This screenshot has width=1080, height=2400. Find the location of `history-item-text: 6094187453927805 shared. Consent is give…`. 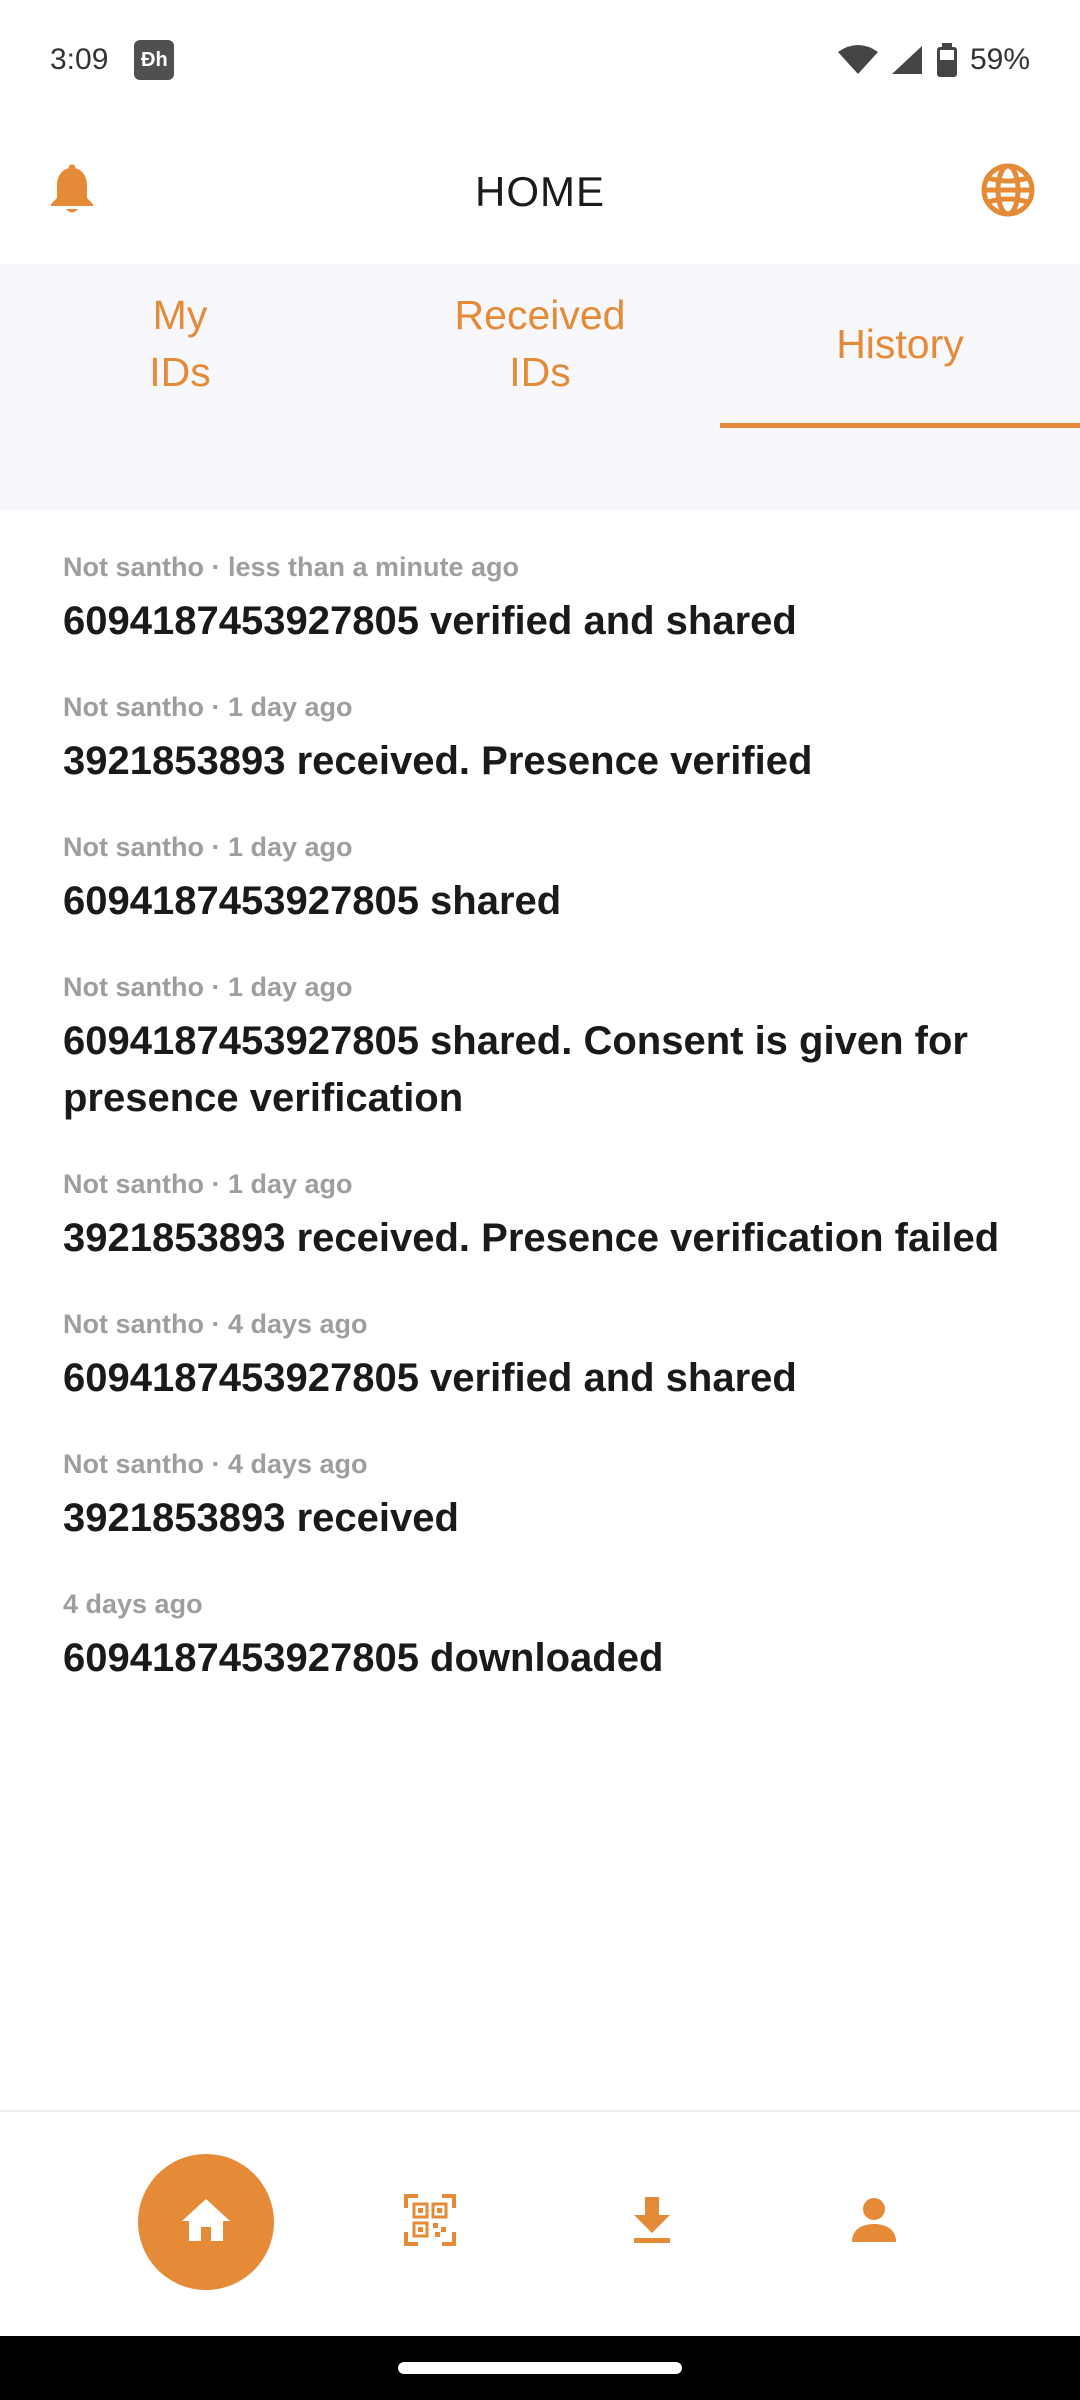

history-item-text: 6094187453927805 shared. Consent is give… is located at coordinates (515, 1069).